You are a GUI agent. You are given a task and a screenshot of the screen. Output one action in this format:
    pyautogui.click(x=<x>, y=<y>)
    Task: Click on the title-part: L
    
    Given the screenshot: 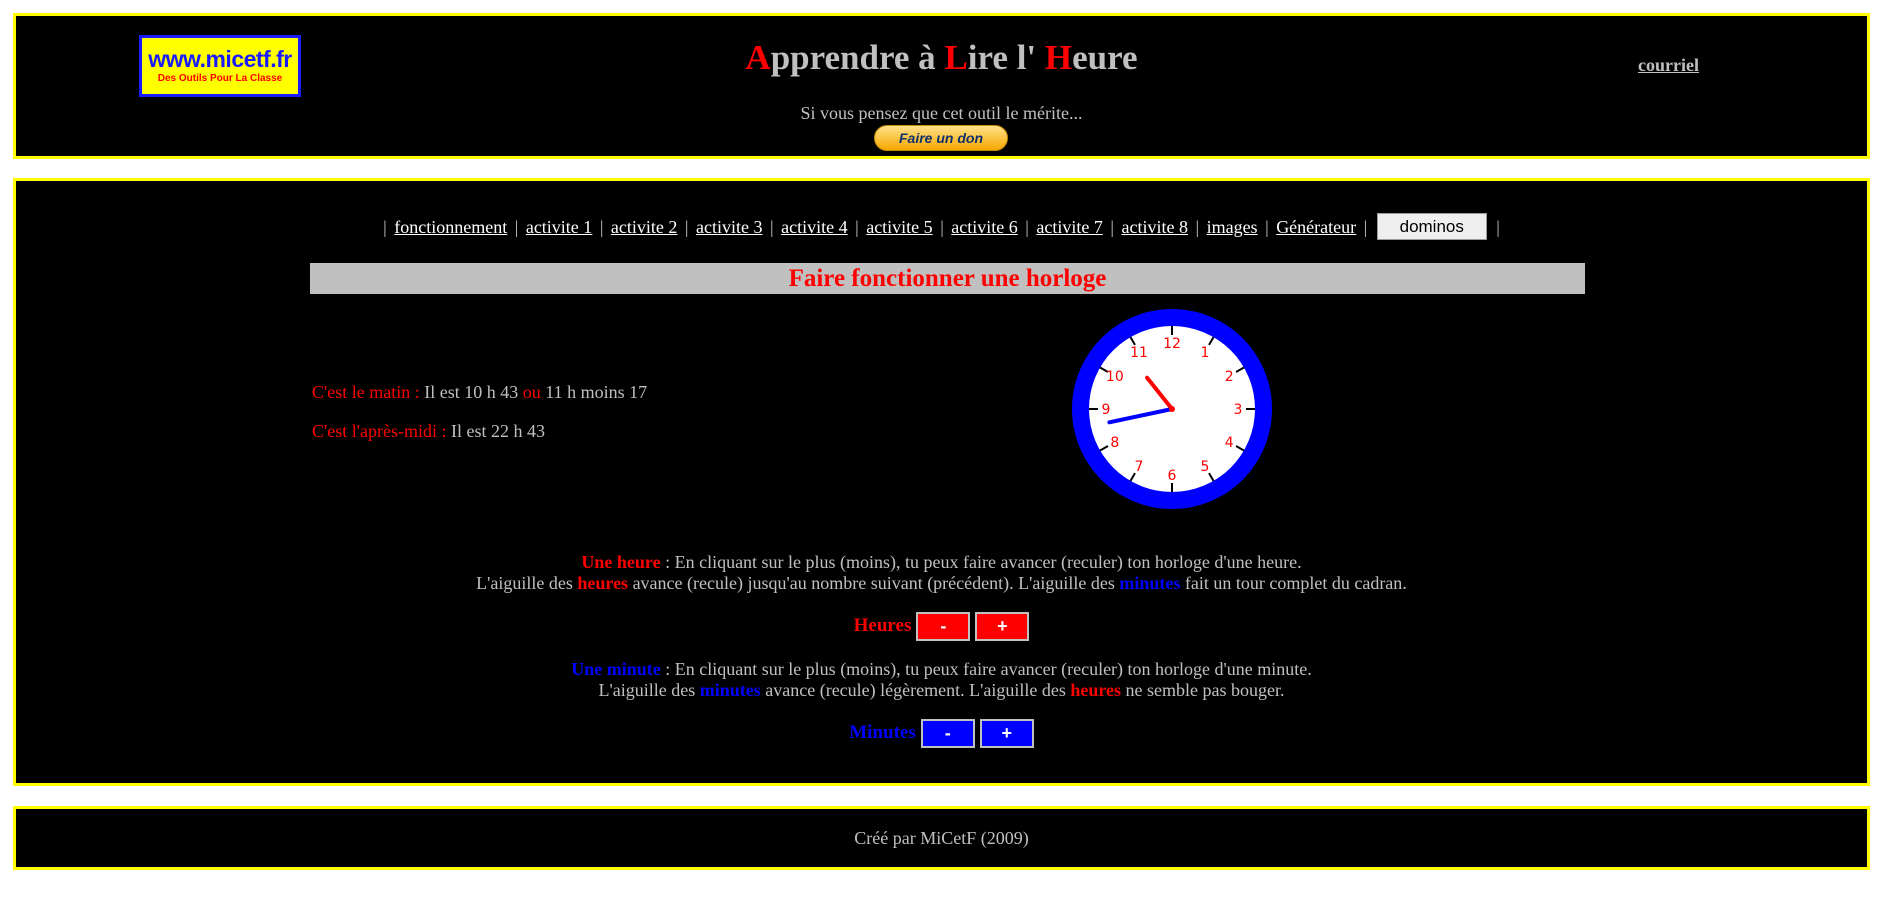 What is the action you would take?
    pyautogui.click(x=956, y=57)
    